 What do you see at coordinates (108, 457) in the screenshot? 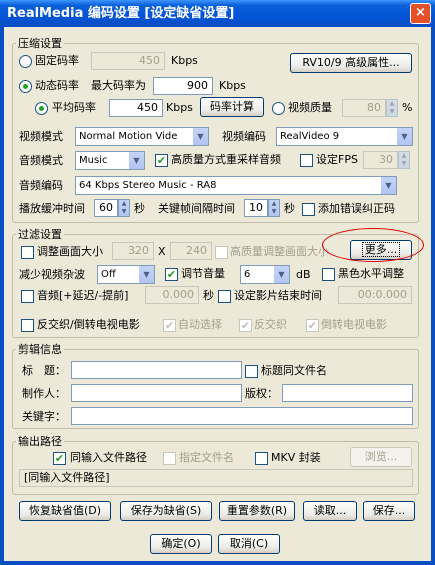
I see `same-path-label: 同输入文件路径` at bounding box center [108, 457].